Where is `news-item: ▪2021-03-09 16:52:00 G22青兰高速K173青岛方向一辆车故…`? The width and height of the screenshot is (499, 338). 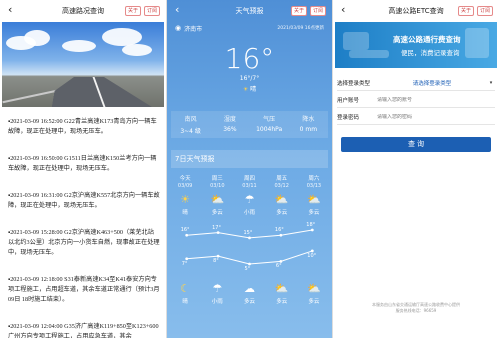 news-item: ▪2021-03-09 16:52:00 G22青兰高速K173青岛方向一辆车故… is located at coordinates (84, 127).